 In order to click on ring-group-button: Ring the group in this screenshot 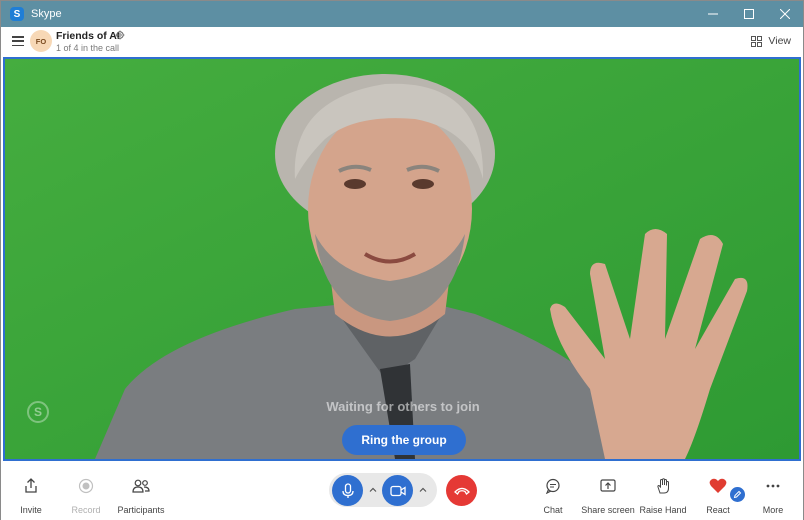, I will do `click(404, 440)`.